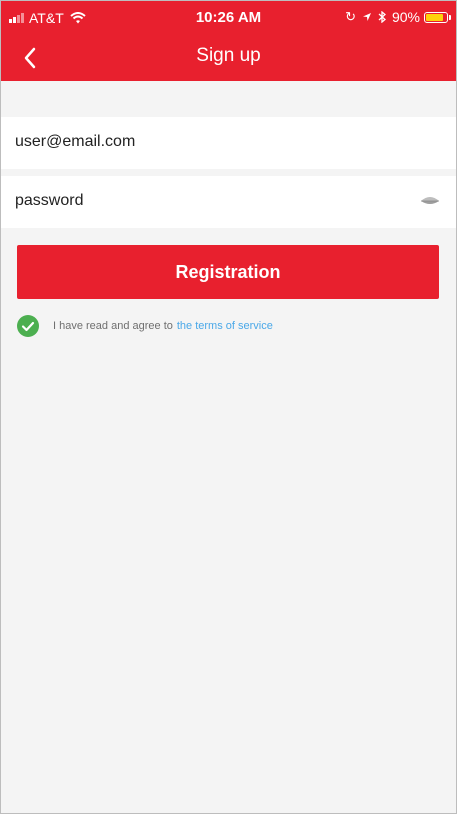  I want to click on lock-rotation-icon: ↻, so click(350, 16).